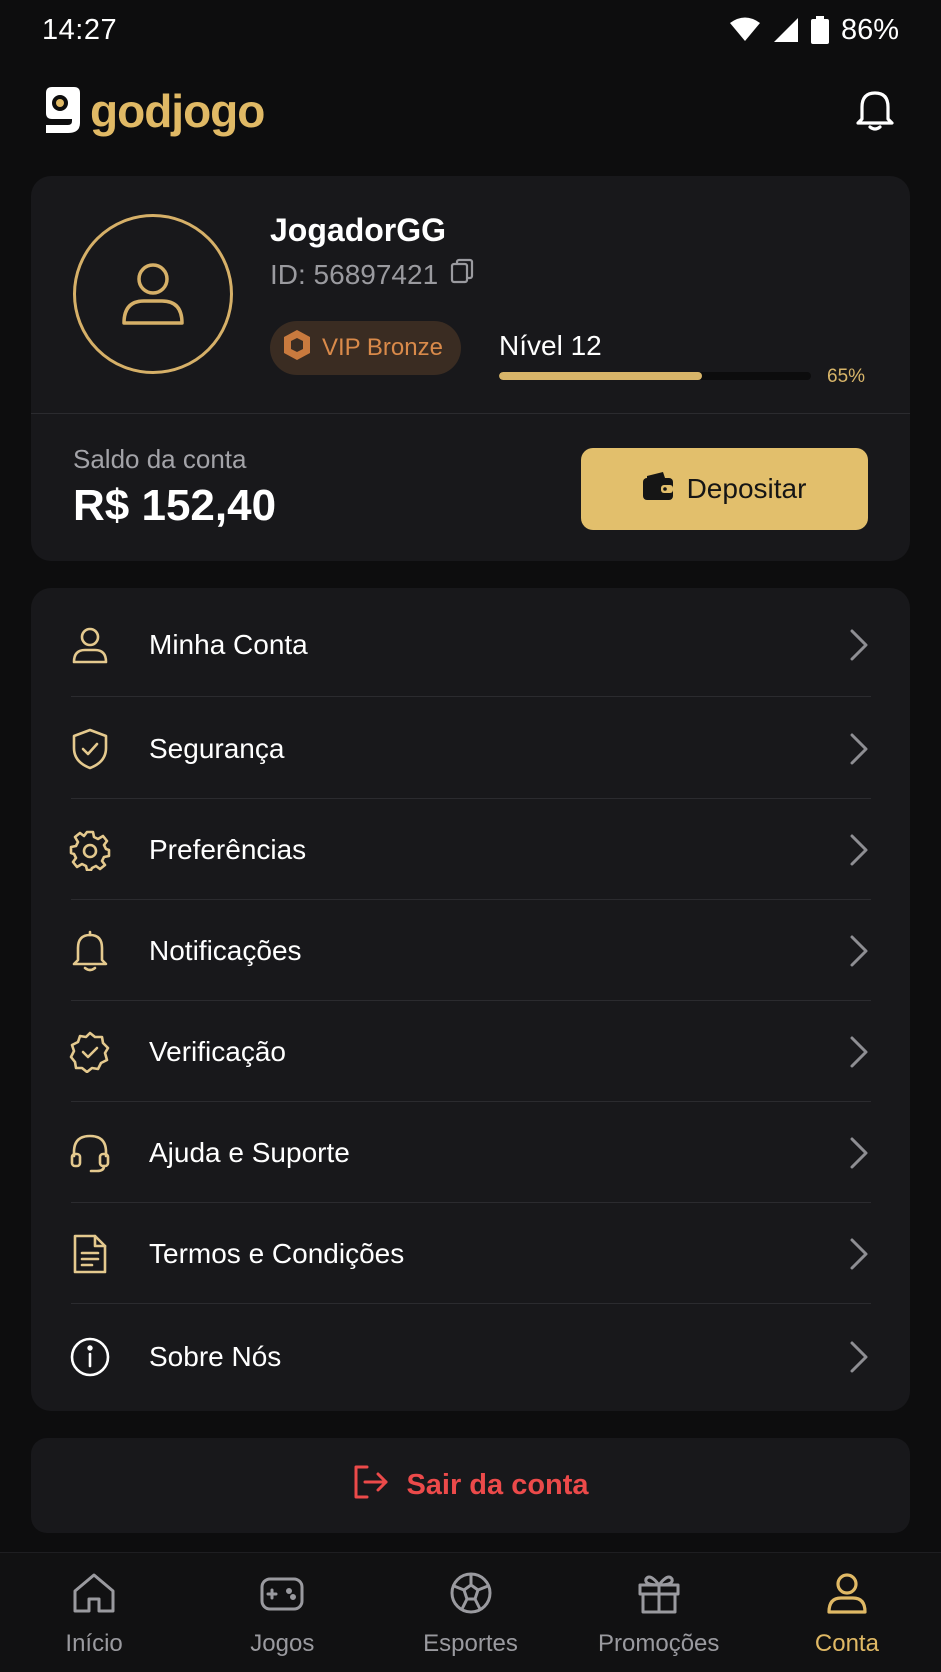 Image resolution: width=941 pixels, height=1672 pixels. Describe the element at coordinates (228, 849) in the screenshot. I see `menu-item-label: Preferências` at that location.